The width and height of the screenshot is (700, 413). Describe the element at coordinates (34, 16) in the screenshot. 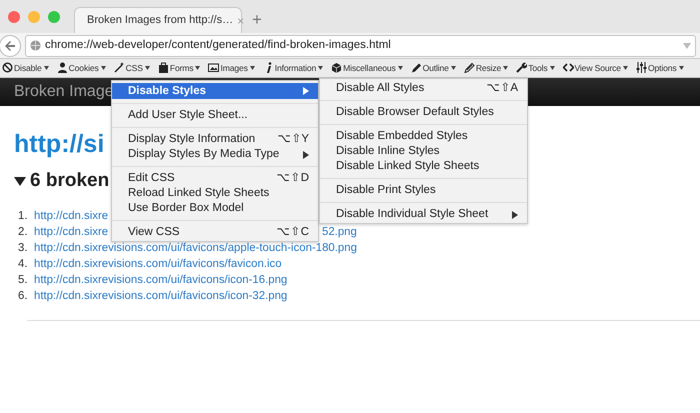

I see `minimize-window-button` at that location.